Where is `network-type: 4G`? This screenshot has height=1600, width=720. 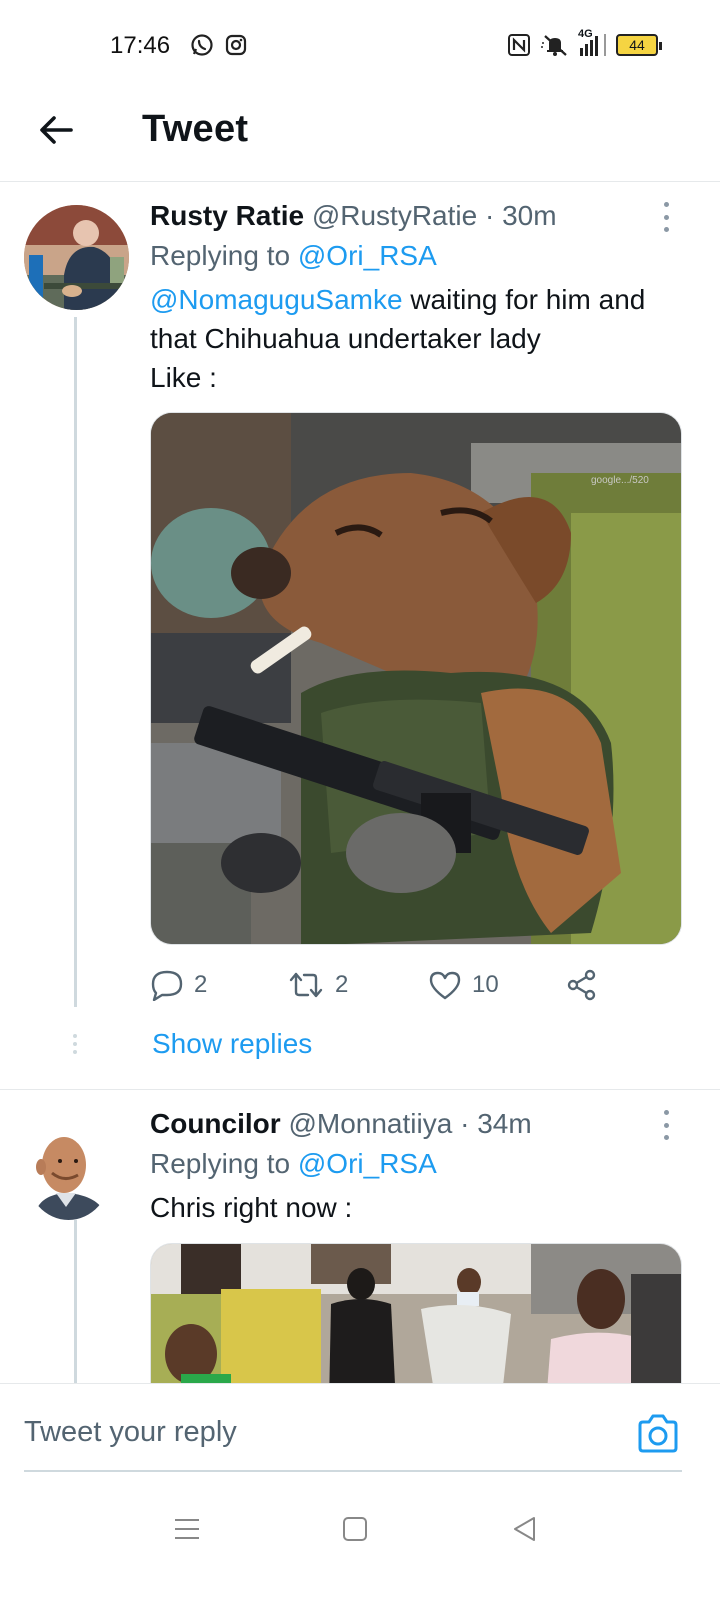
network-type: 4G is located at coordinates (585, 34).